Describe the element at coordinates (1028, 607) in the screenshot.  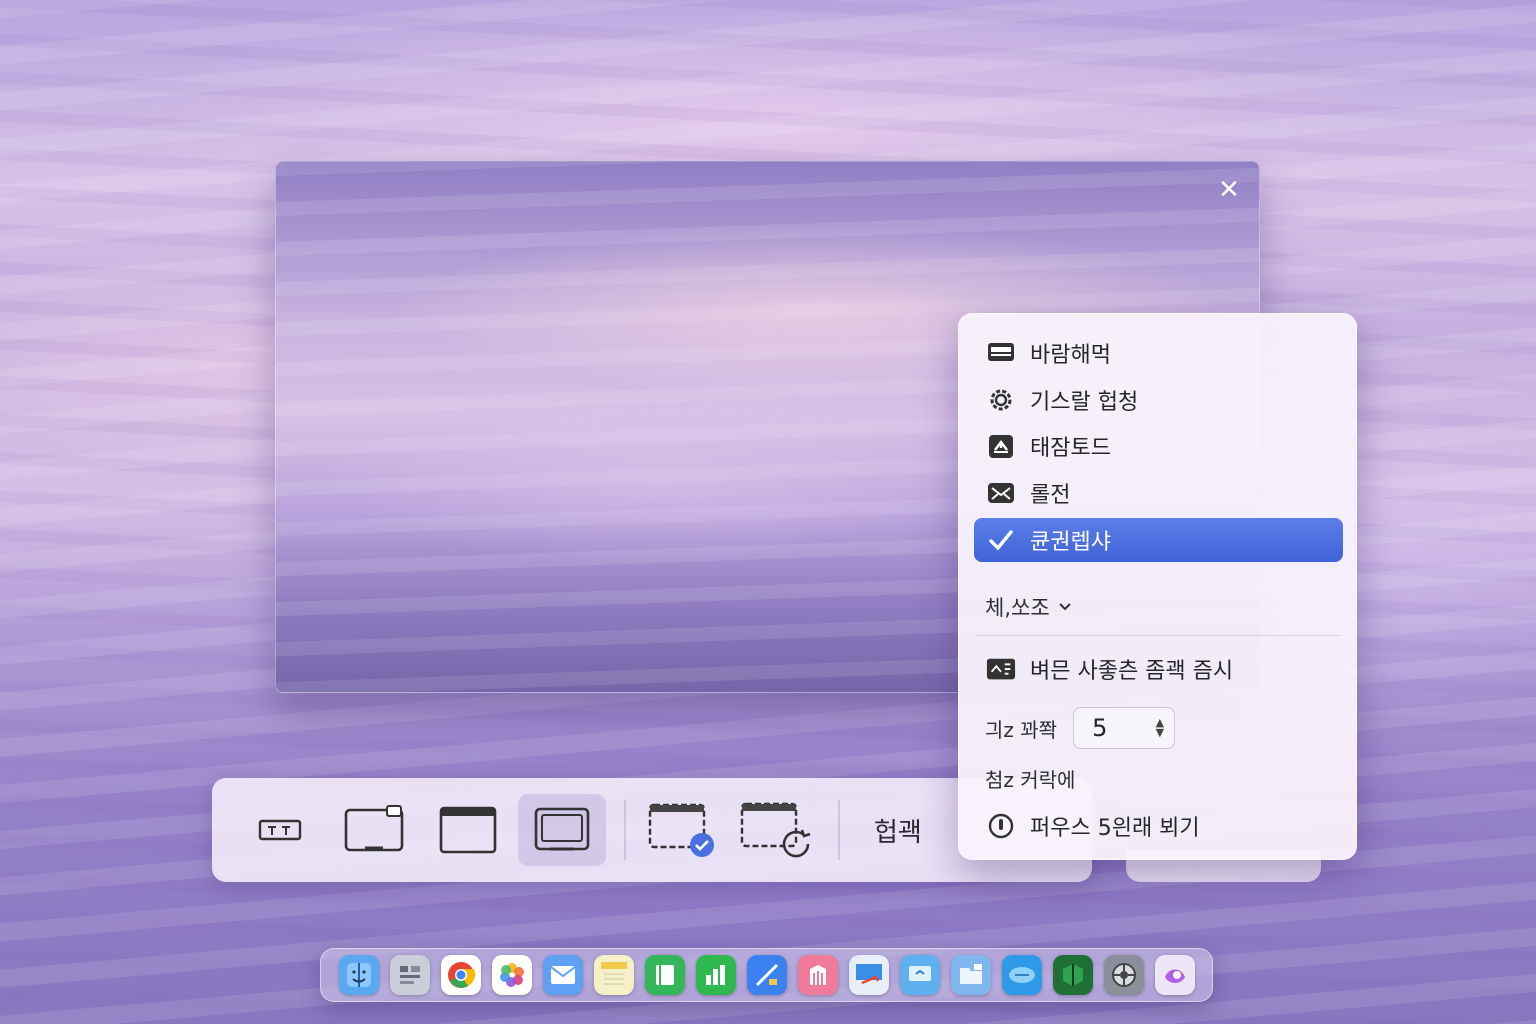
I see `other-location-dropdown: 체,쏘조` at that location.